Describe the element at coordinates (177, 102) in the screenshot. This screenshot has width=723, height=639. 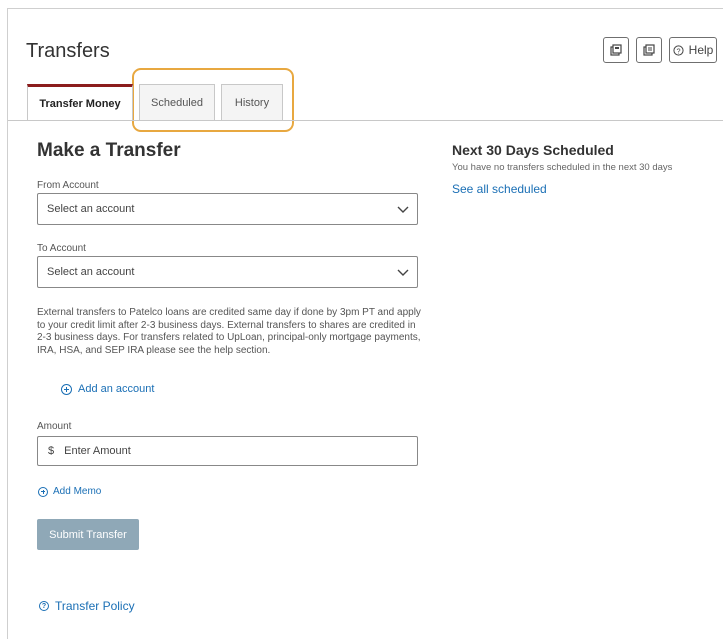
I see `tab-scheduled: Scheduled` at that location.